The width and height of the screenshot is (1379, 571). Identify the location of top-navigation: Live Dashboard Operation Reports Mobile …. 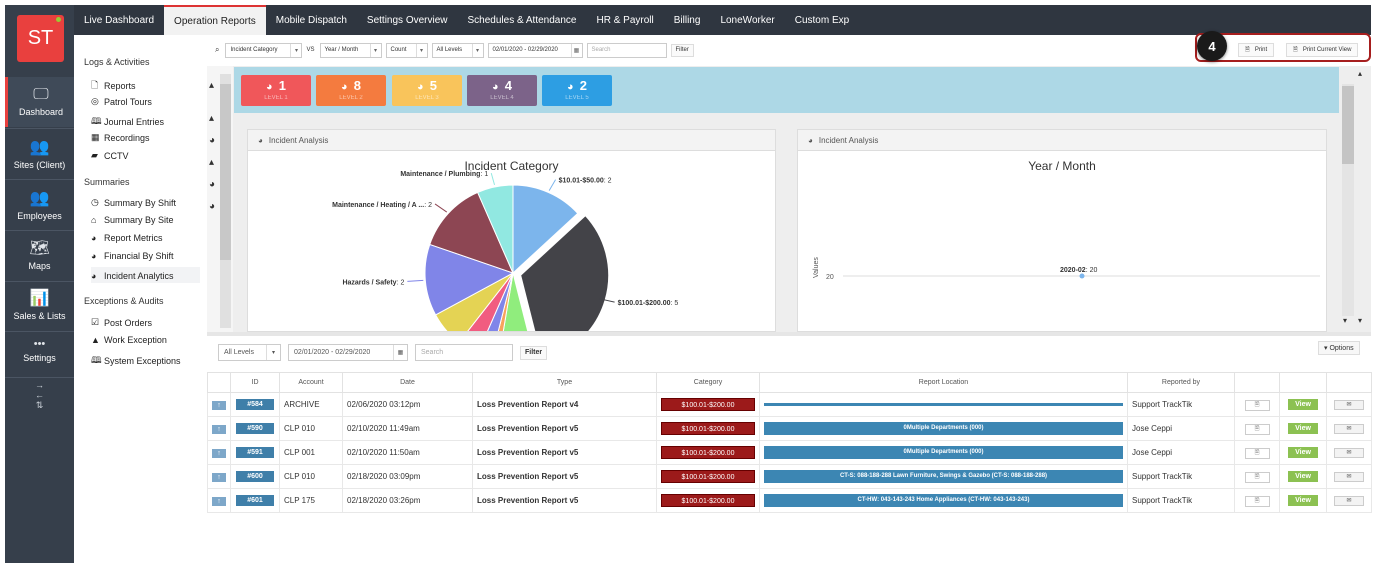
(722, 20).